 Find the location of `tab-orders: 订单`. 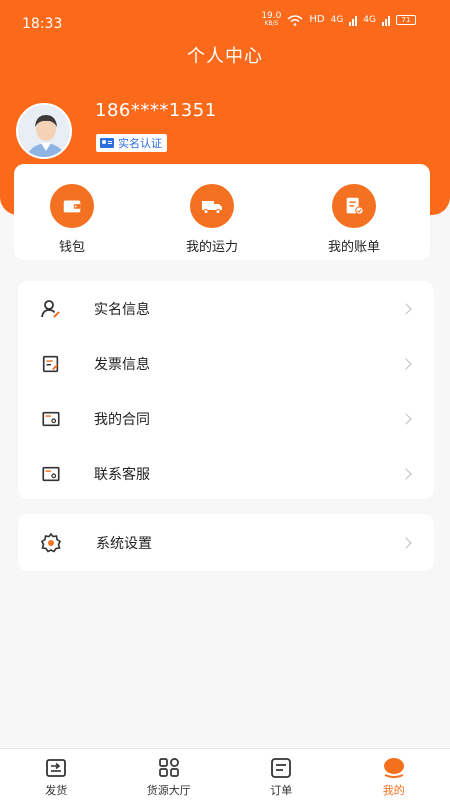

tab-orders: 订单 is located at coordinates (281, 774).